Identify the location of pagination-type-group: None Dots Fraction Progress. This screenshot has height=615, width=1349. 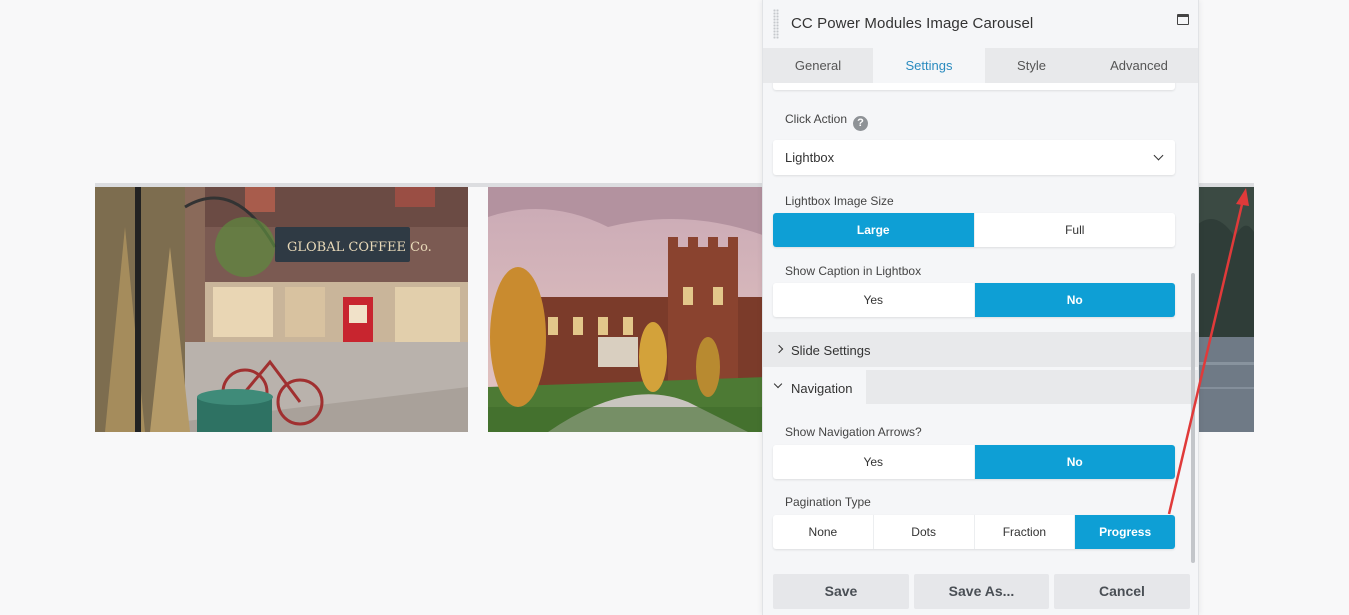
(974, 532).